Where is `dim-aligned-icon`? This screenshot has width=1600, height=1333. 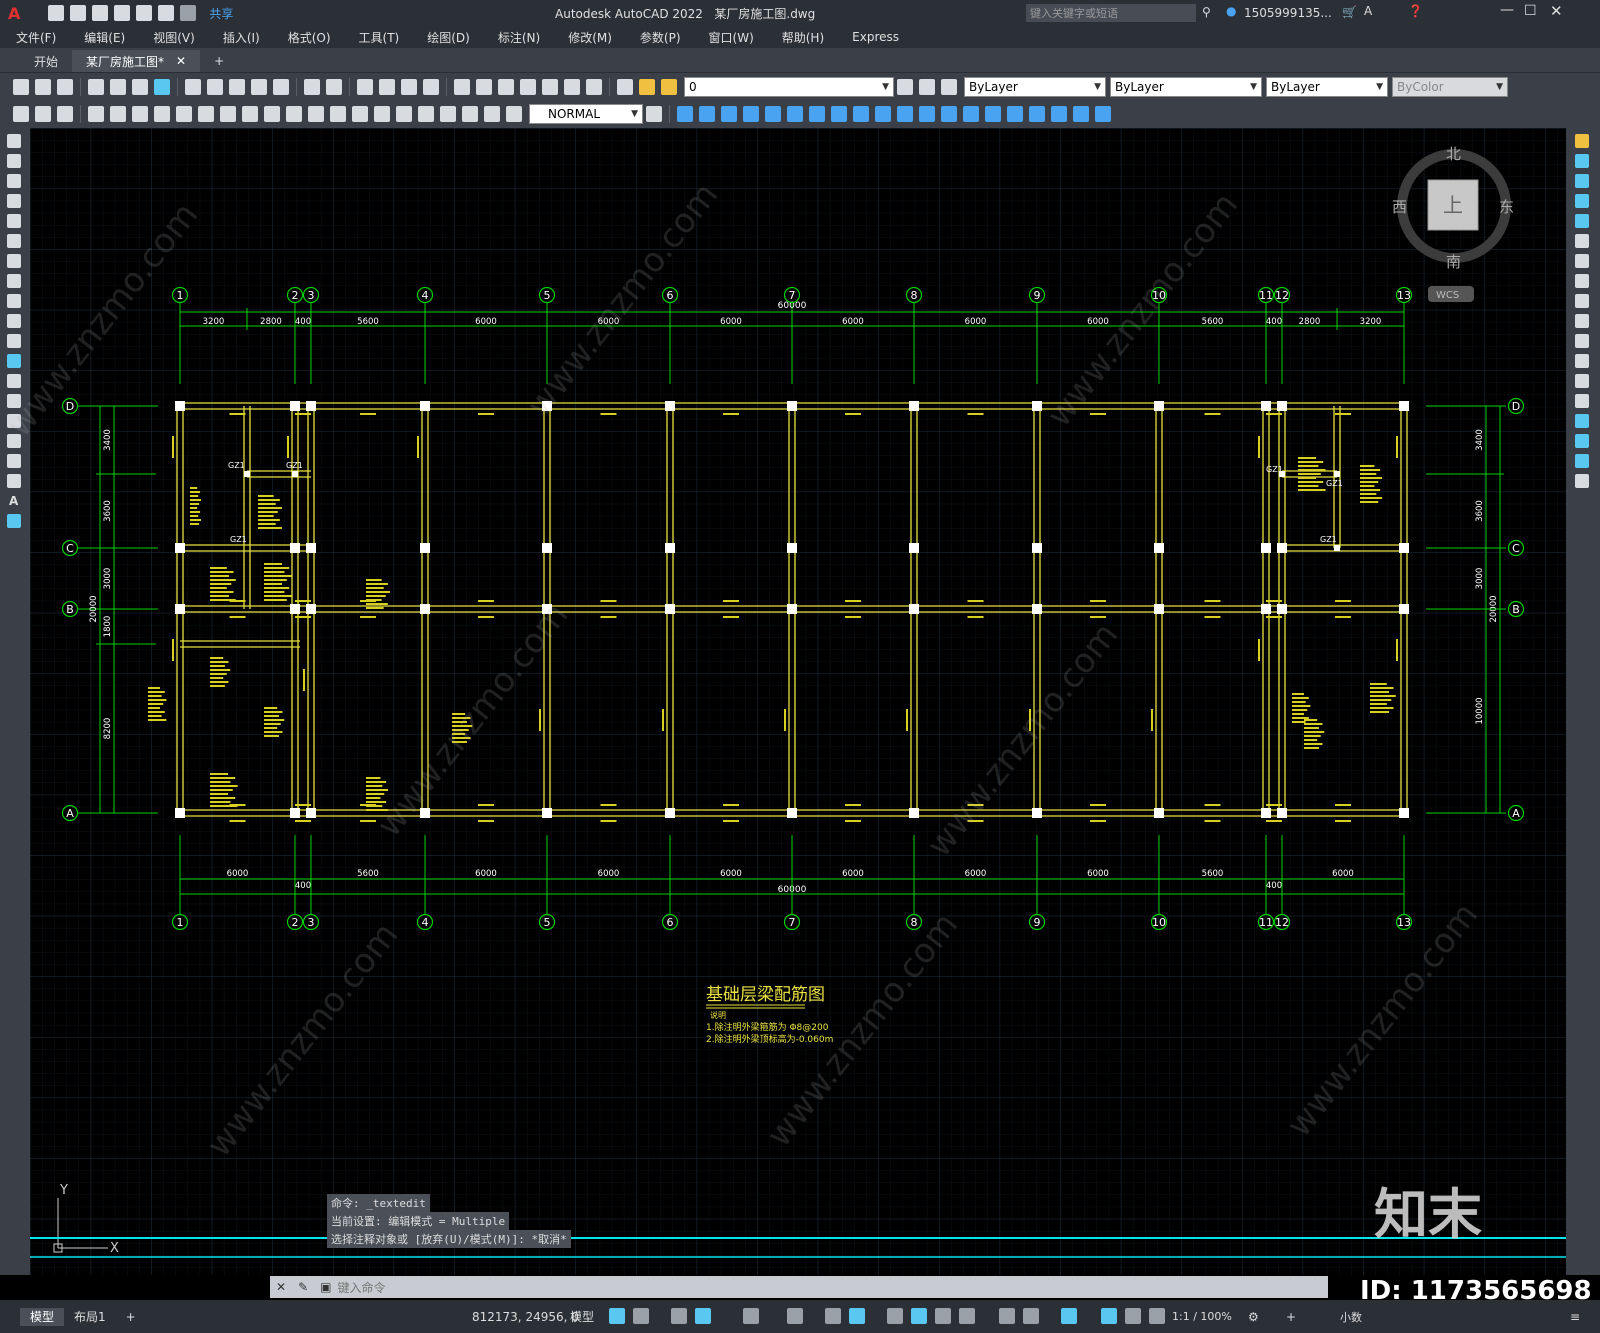
dim-aligned-icon is located at coordinates (118, 114).